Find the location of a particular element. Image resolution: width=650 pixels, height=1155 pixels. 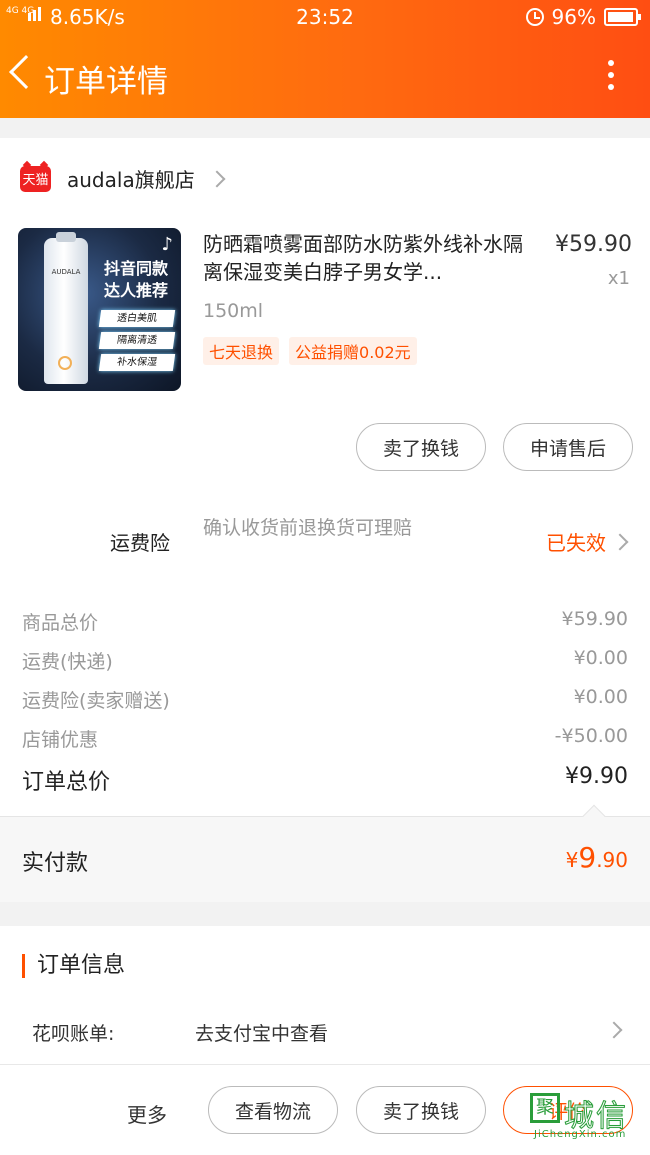

paid-amount-section: 实付款 ¥9.90 is located at coordinates (325, 853).